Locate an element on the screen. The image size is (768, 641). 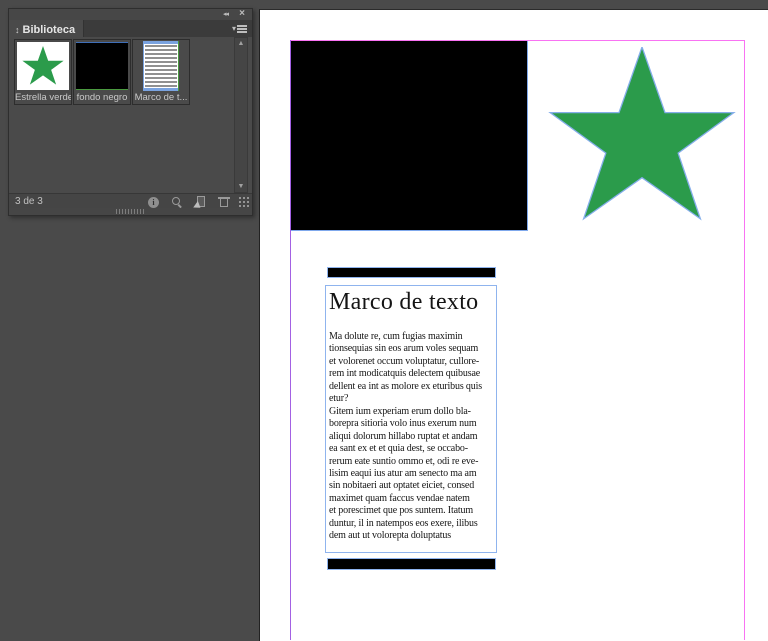
margin-guide-top is located at coordinates (517, 40).